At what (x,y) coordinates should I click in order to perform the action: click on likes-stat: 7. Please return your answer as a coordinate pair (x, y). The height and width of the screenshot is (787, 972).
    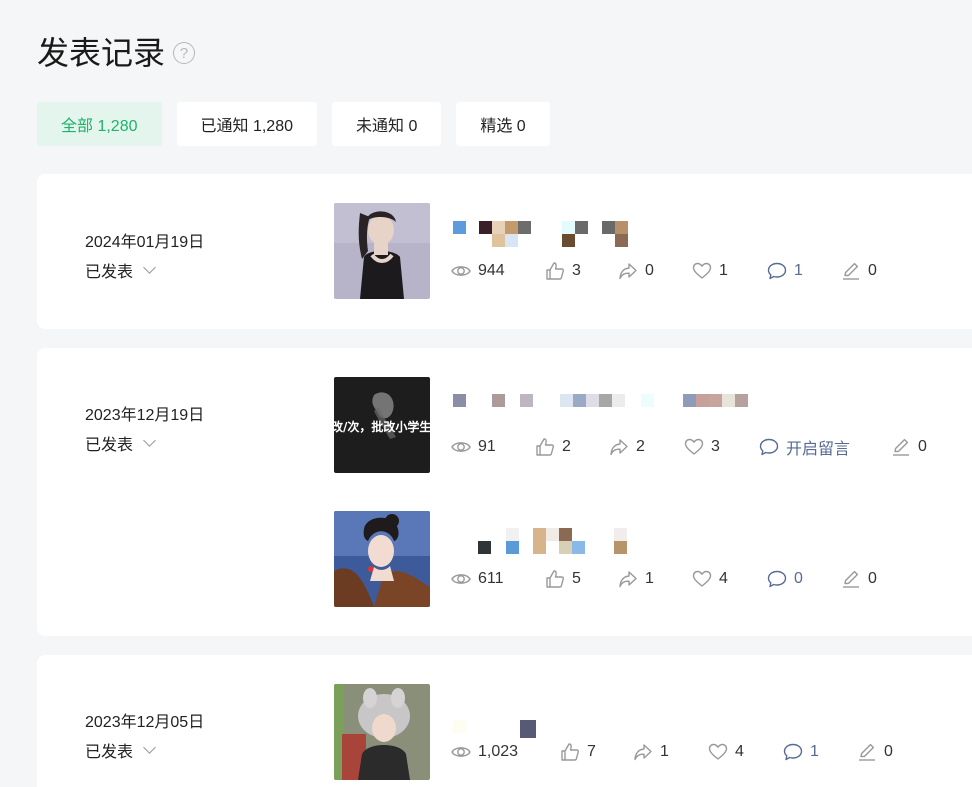
    Looking at the image, I should click on (596, 752).